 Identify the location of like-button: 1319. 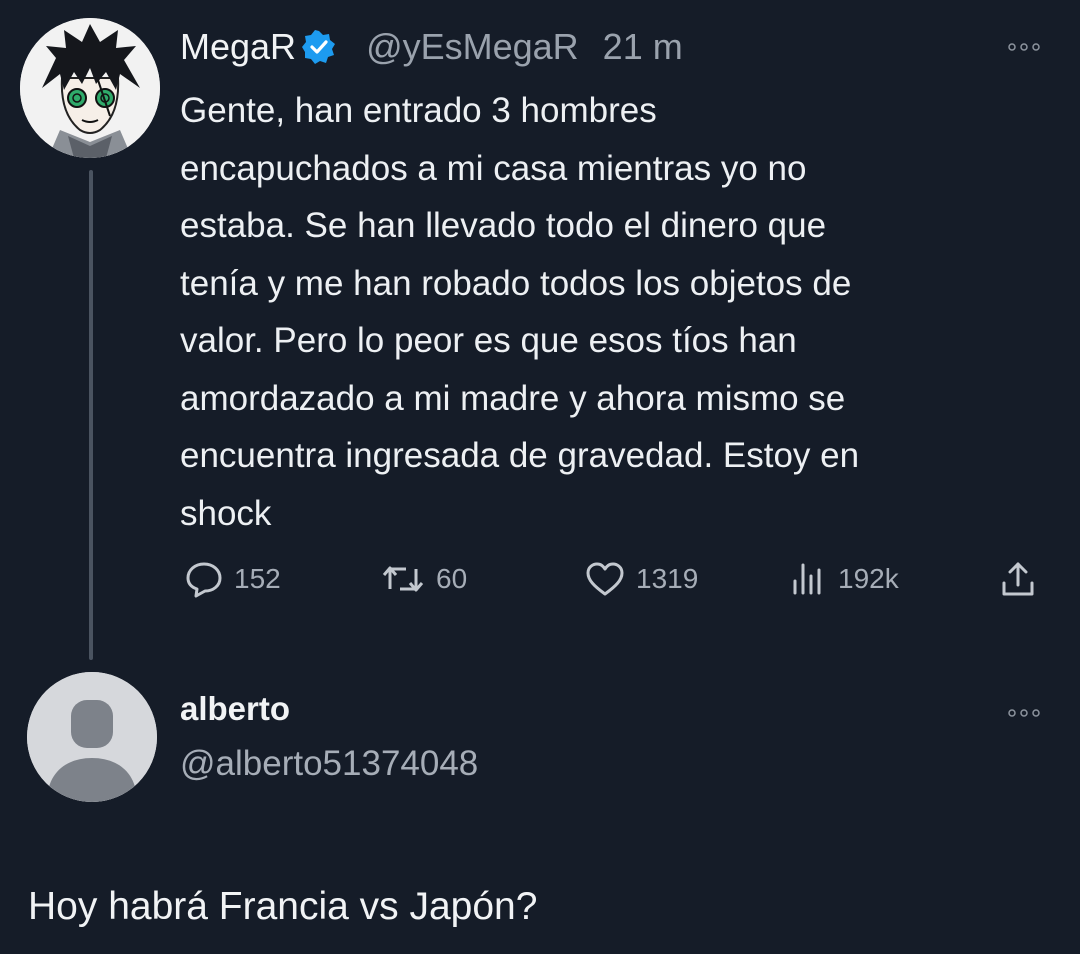
(641, 579).